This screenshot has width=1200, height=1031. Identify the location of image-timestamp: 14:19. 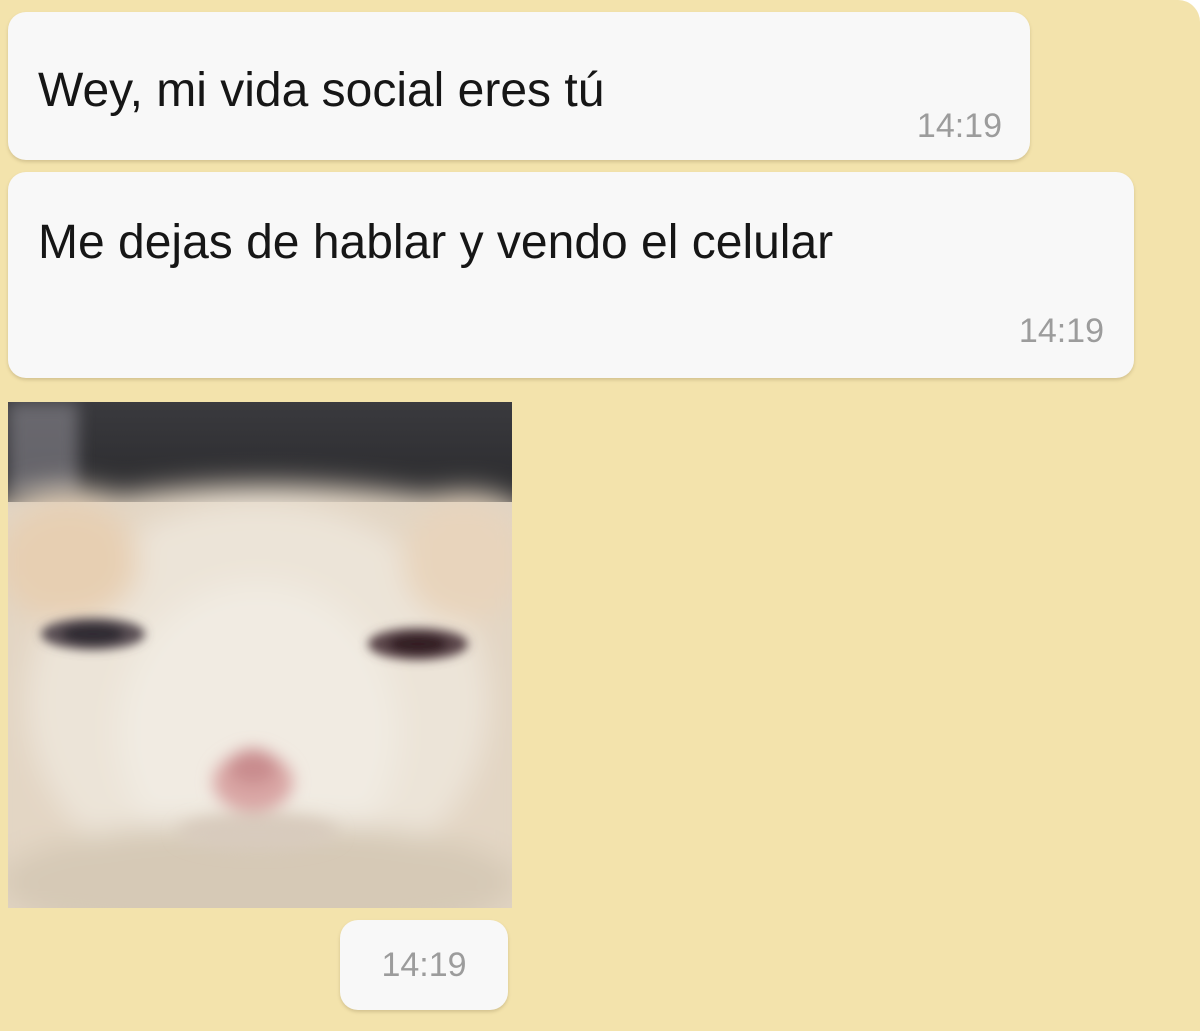
(424, 965).